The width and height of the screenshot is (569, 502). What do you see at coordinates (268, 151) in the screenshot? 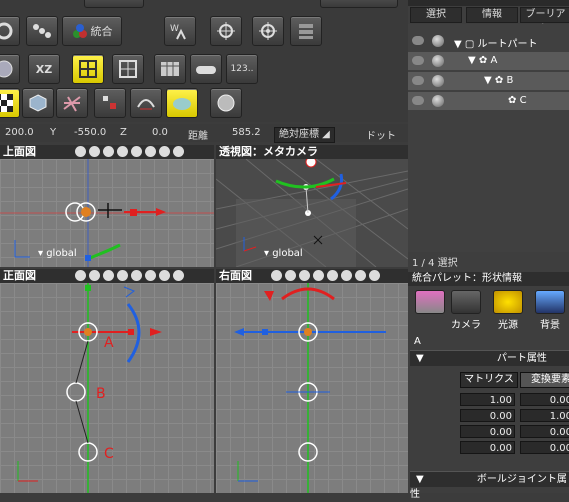
I see `viewport-title: 透視図：メタカメラ` at bounding box center [268, 151].